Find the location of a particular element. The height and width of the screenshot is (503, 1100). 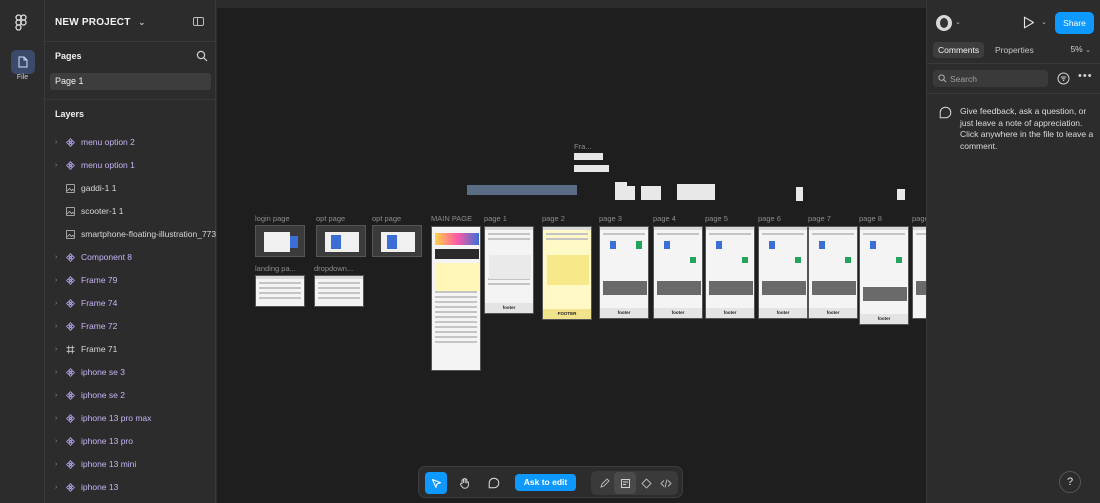

component-tool-button is located at coordinates (646, 483).